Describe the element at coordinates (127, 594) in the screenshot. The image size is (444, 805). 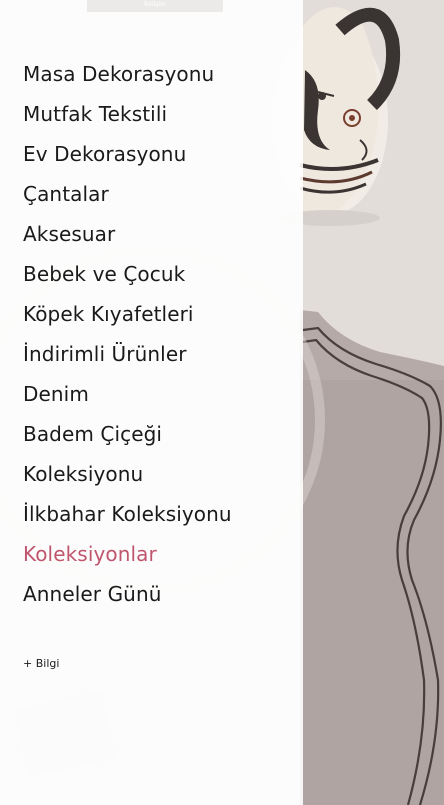
I see `menu-item-anneler-gunu: Anneler Günü` at that location.